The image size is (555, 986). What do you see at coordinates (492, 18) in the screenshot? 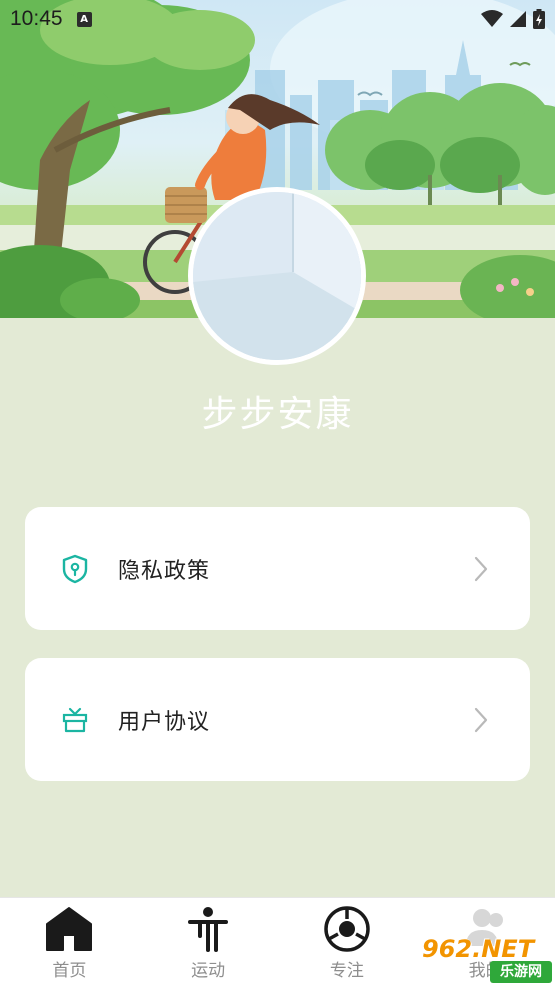
I see `wifi-icon` at bounding box center [492, 18].